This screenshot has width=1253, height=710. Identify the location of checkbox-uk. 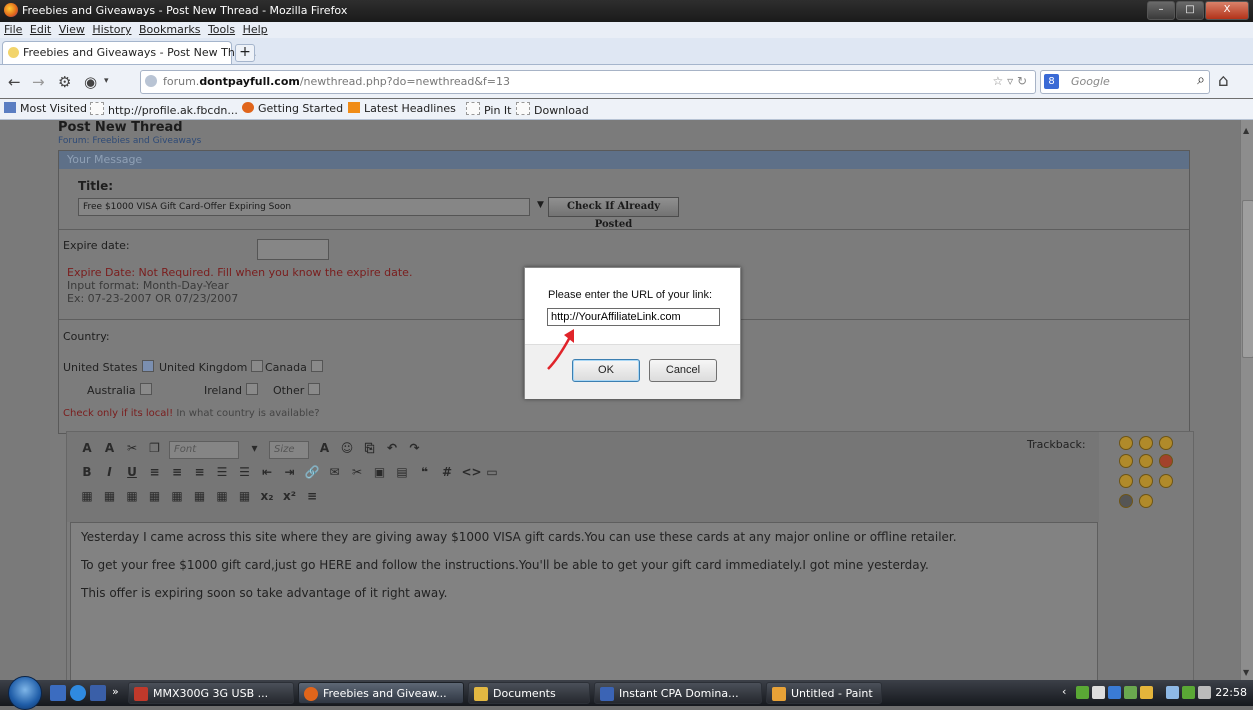
(257, 366).